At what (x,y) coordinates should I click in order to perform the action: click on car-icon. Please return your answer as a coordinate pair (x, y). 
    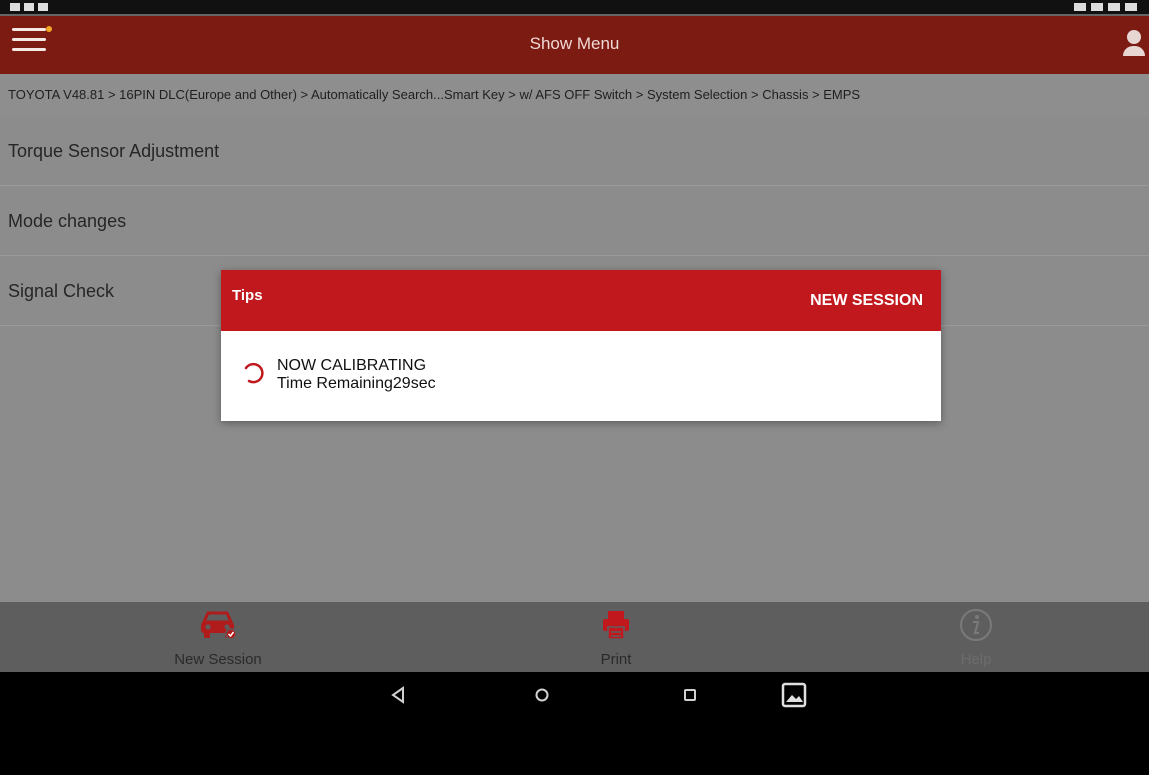
    Looking at the image, I should click on (219, 625).